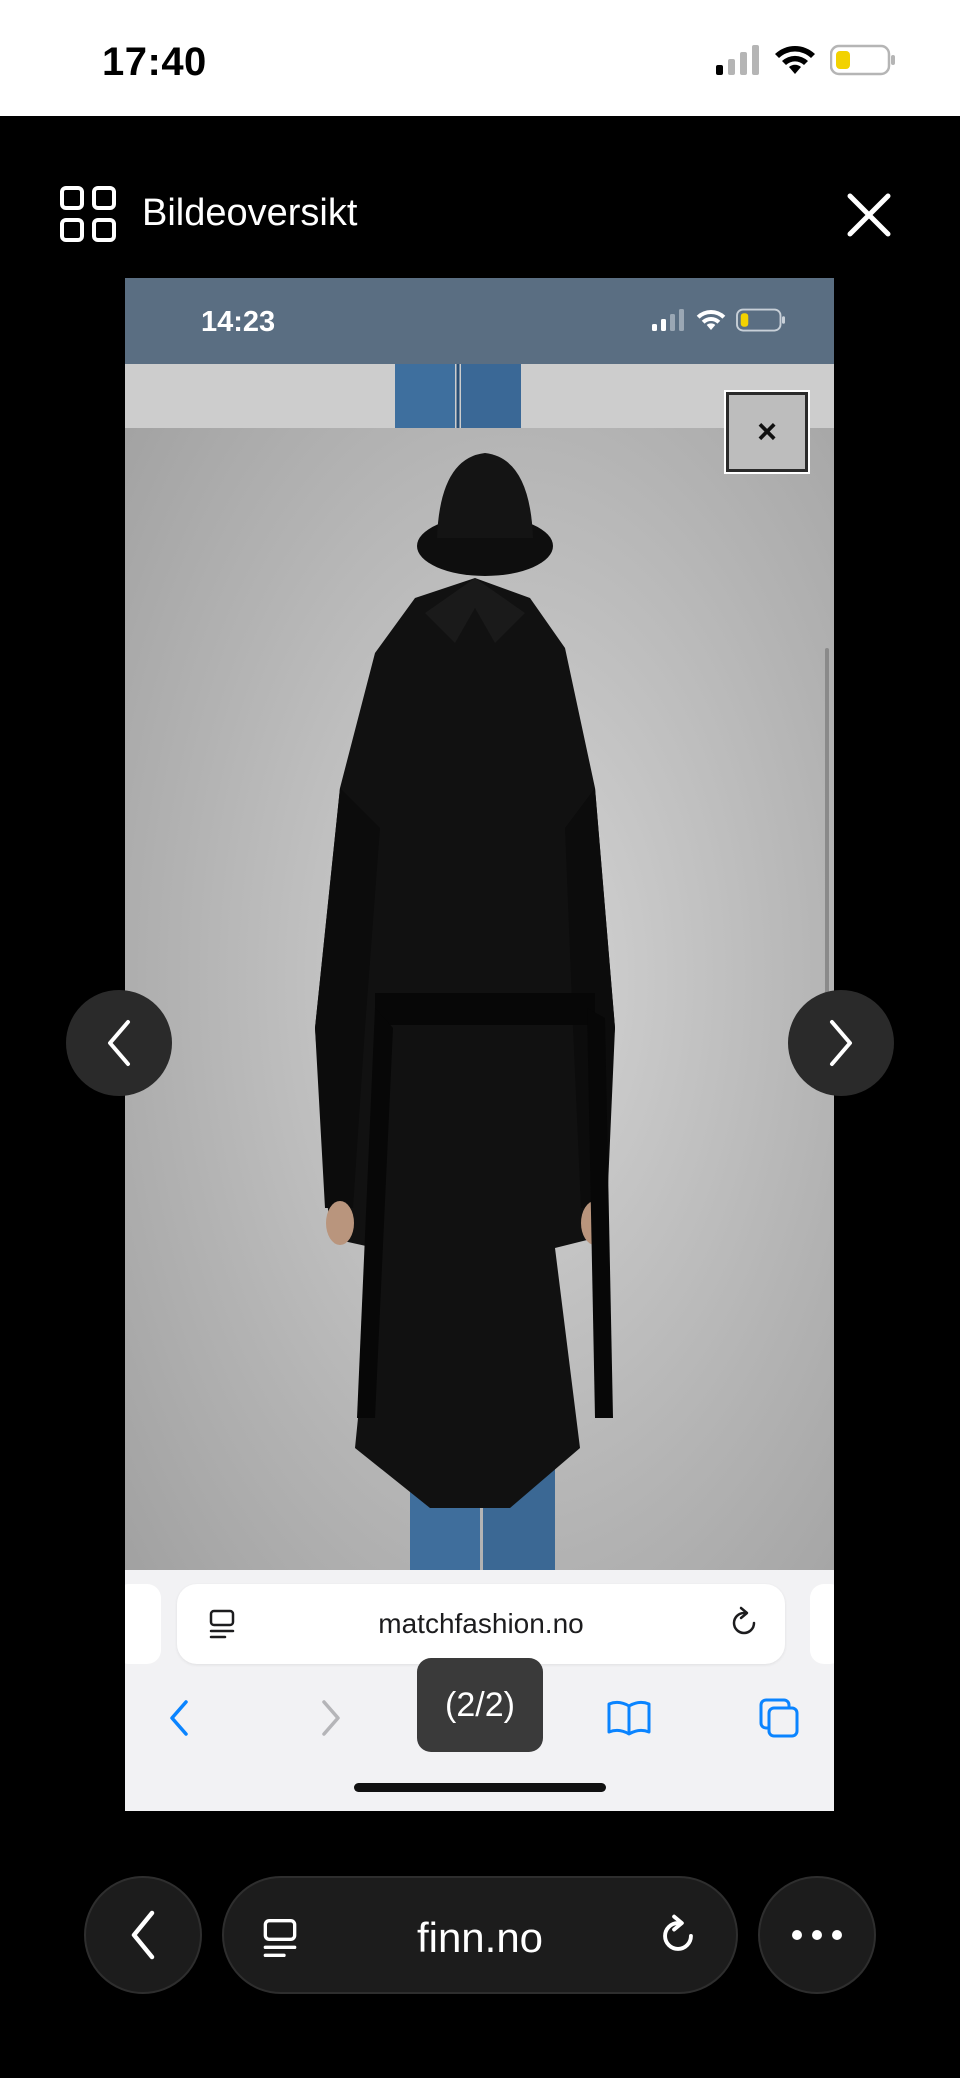 This screenshot has height=2078, width=960. What do you see at coordinates (737, 60) in the screenshot?
I see `signal-icon` at bounding box center [737, 60].